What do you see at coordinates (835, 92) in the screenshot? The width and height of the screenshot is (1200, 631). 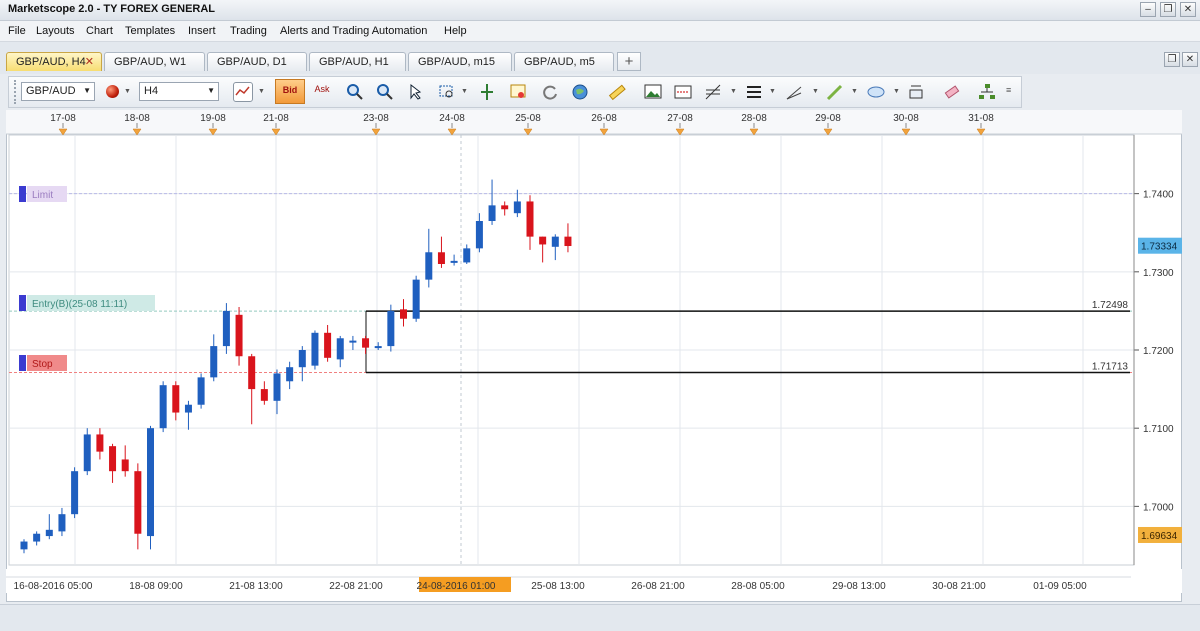 I see `pen-icon` at bounding box center [835, 92].